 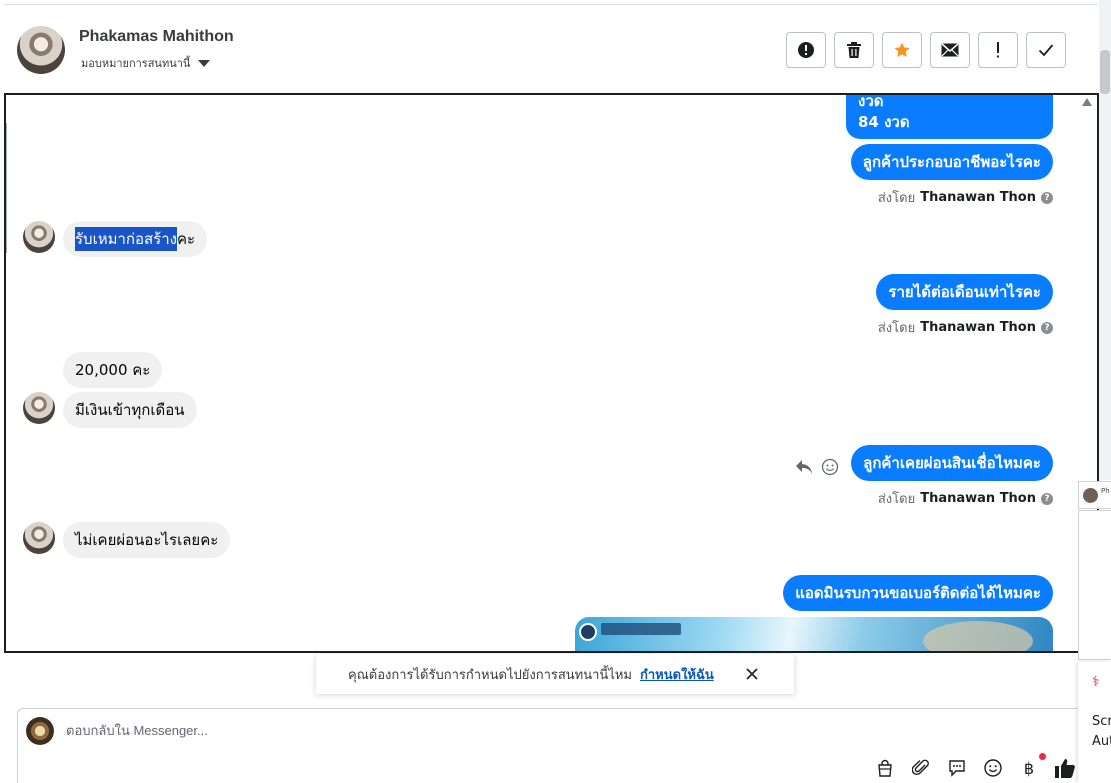 What do you see at coordinates (1105, 72) in the screenshot?
I see `page-scrollbar-thumb` at bounding box center [1105, 72].